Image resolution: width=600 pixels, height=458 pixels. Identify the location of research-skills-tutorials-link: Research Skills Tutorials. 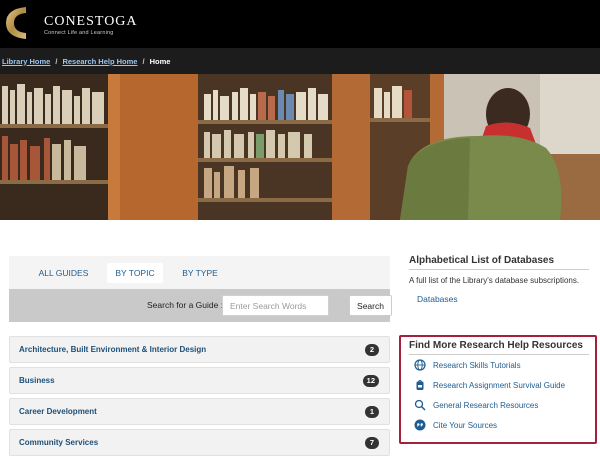
(477, 365).